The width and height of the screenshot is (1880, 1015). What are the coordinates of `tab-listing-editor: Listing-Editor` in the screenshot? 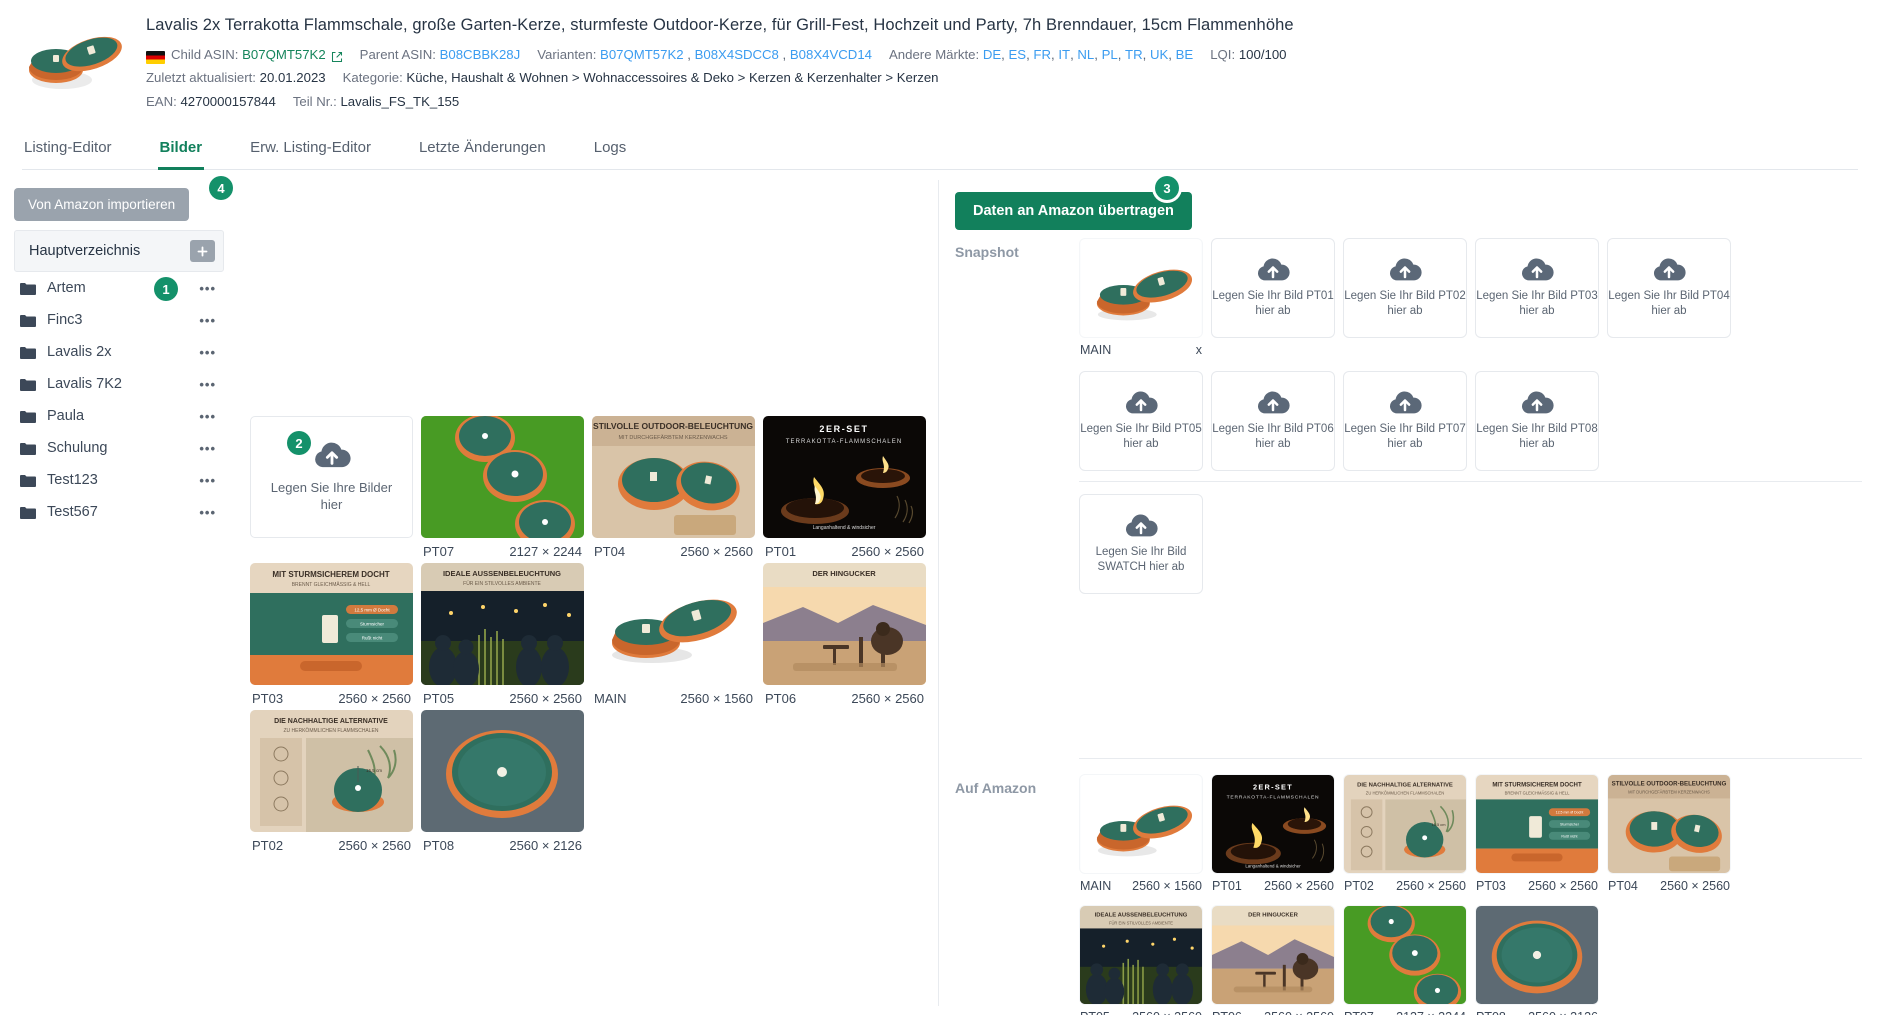 It's located at (68, 150).